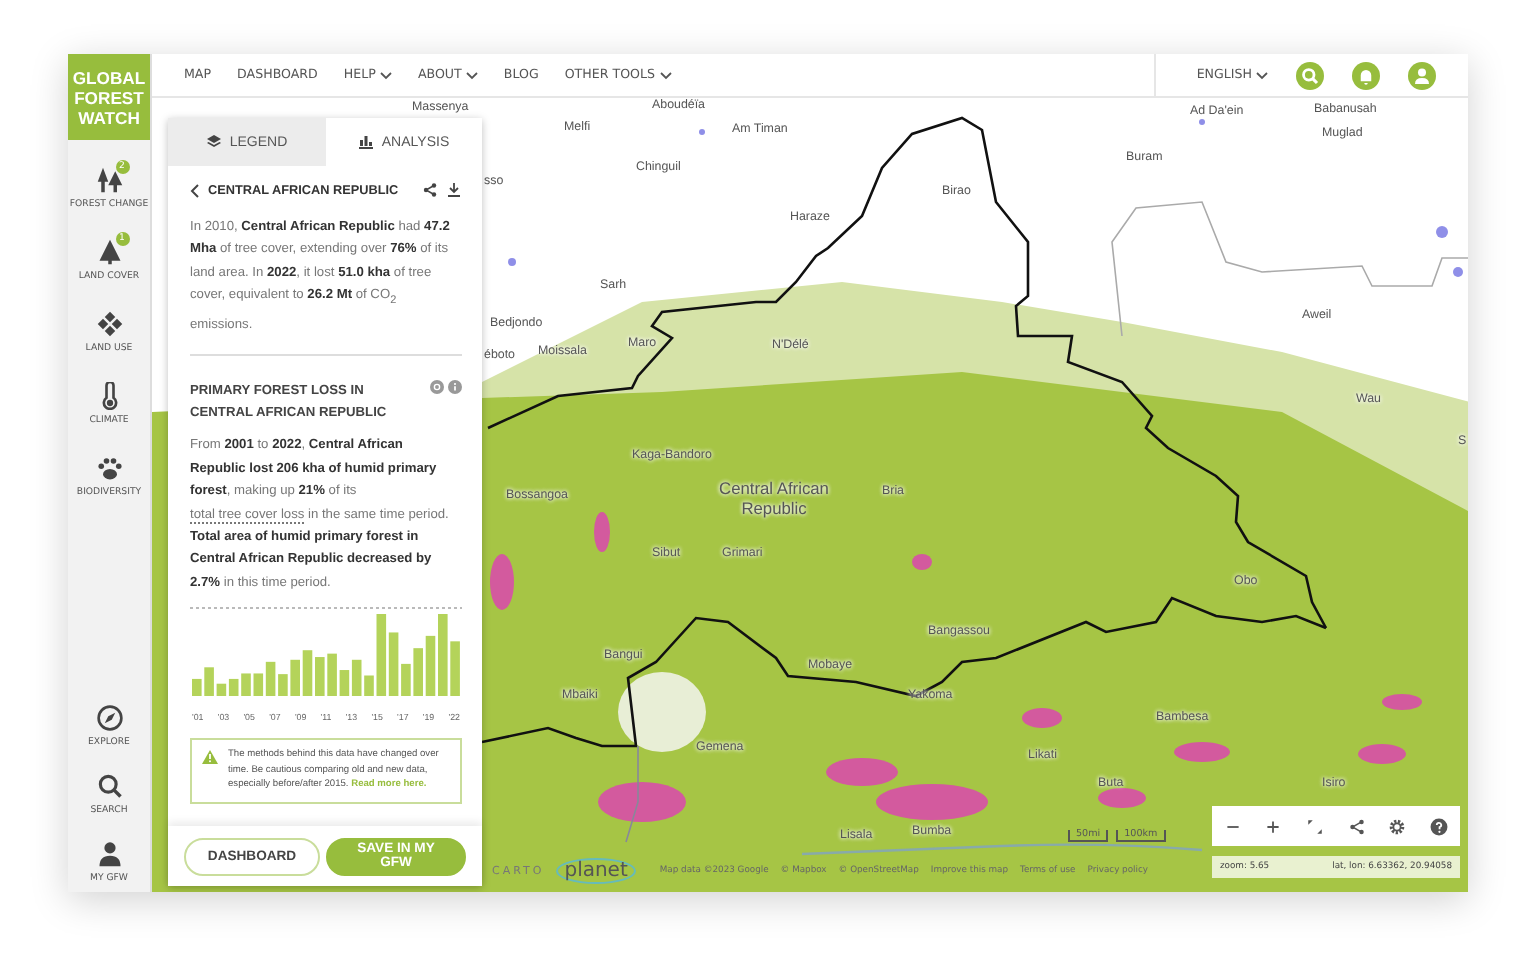 This screenshot has height=974, width=1536. What do you see at coordinates (210, 757) in the screenshot?
I see `warning-icon` at bounding box center [210, 757].